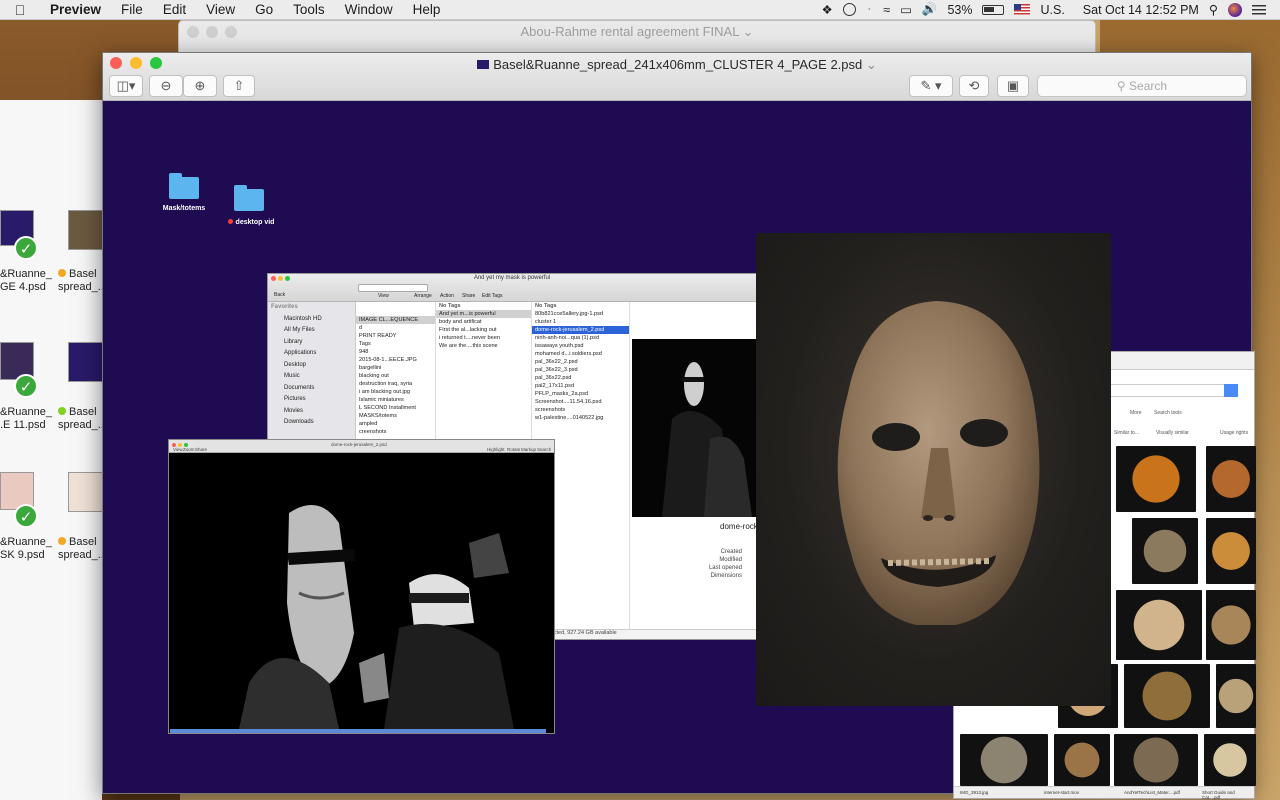 Image resolution: width=1280 pixels, height=800 pixels. Describe the element at coordinates (22, 555) in the screenshot. I see `file-name-line2: SK 9.psd` at that location.